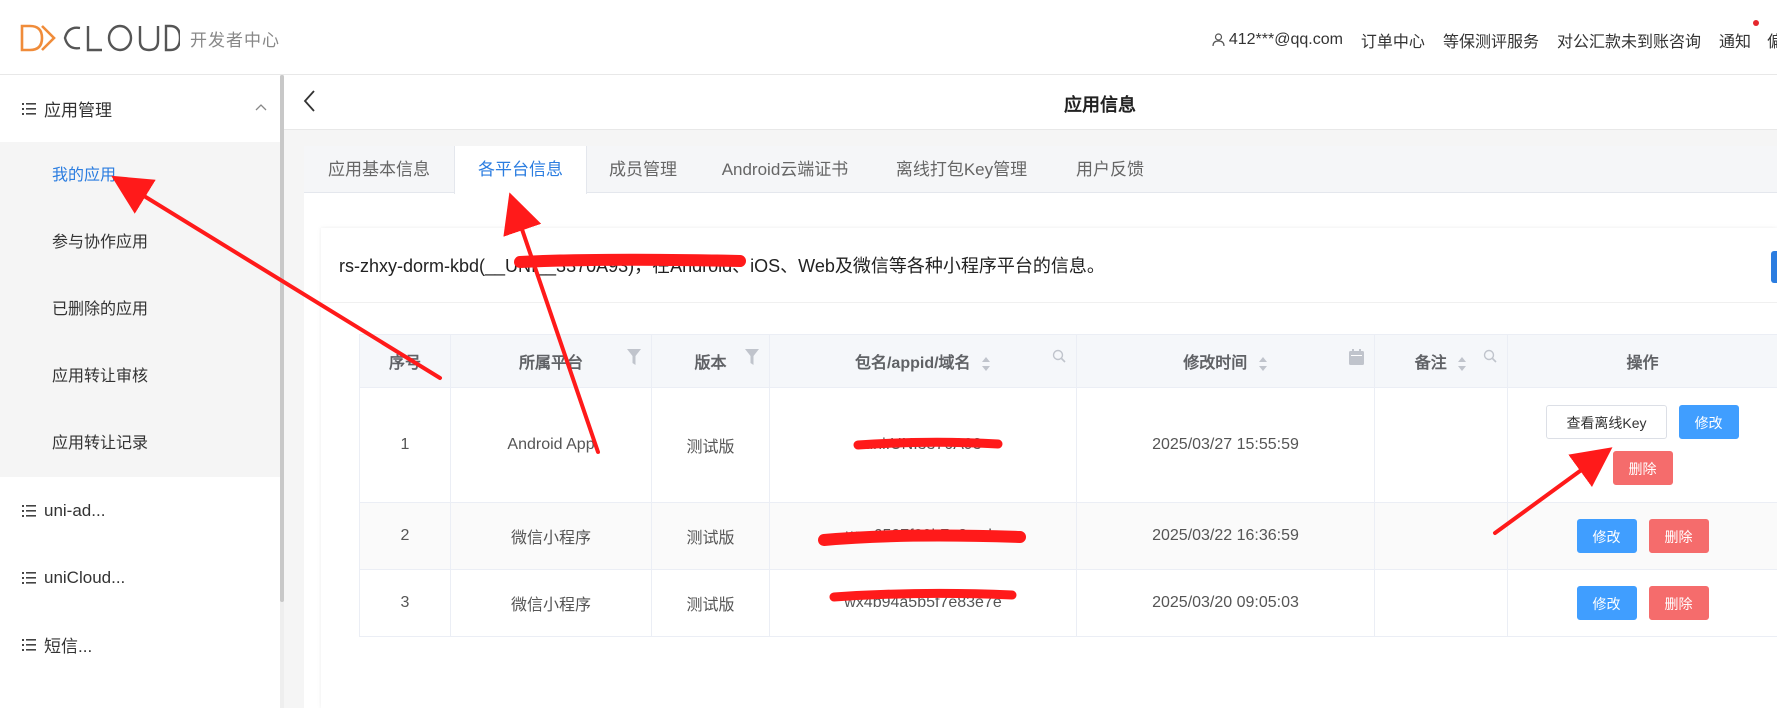 Image resolution: width=1777 pixels, height=708 pixels. Describe the element at coordinates (1393, 40) in the screenshot. I see `nav-orders: 订单中心` at that location.